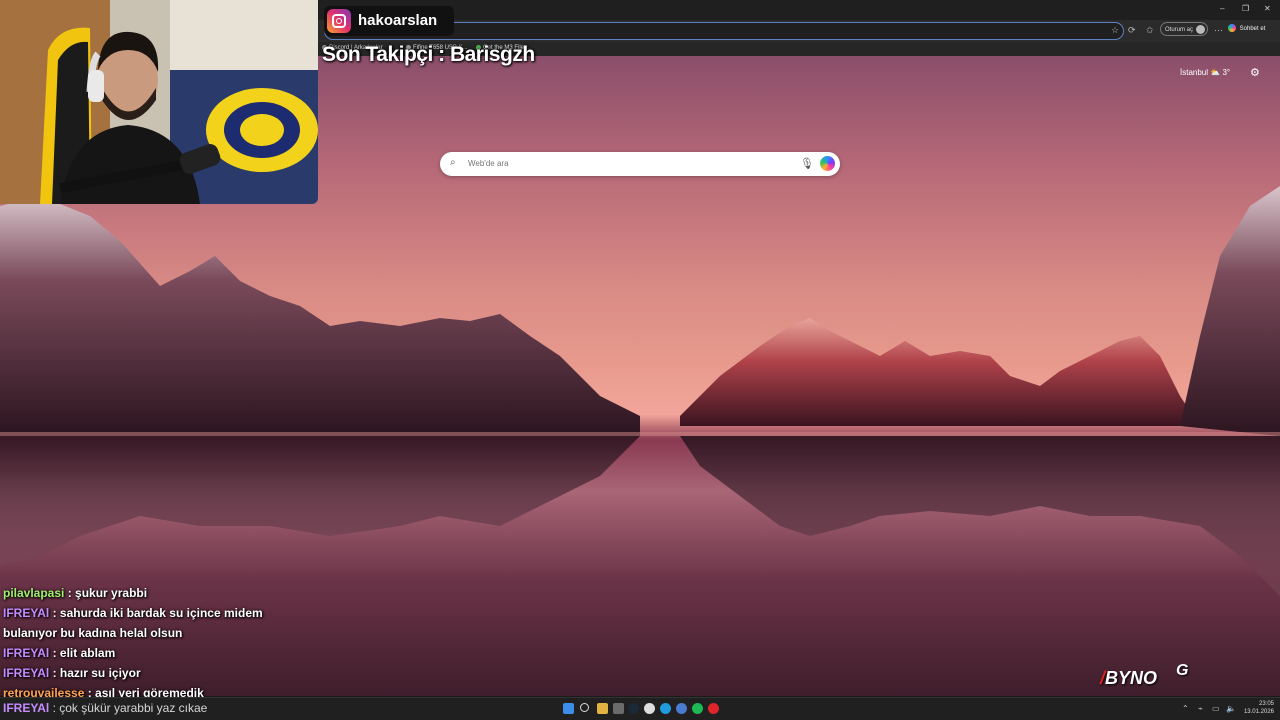  What do you see at coordinates (602, 708) in the screenshot?
I see `file-explorer-icon` at bounding box center [602, 708].